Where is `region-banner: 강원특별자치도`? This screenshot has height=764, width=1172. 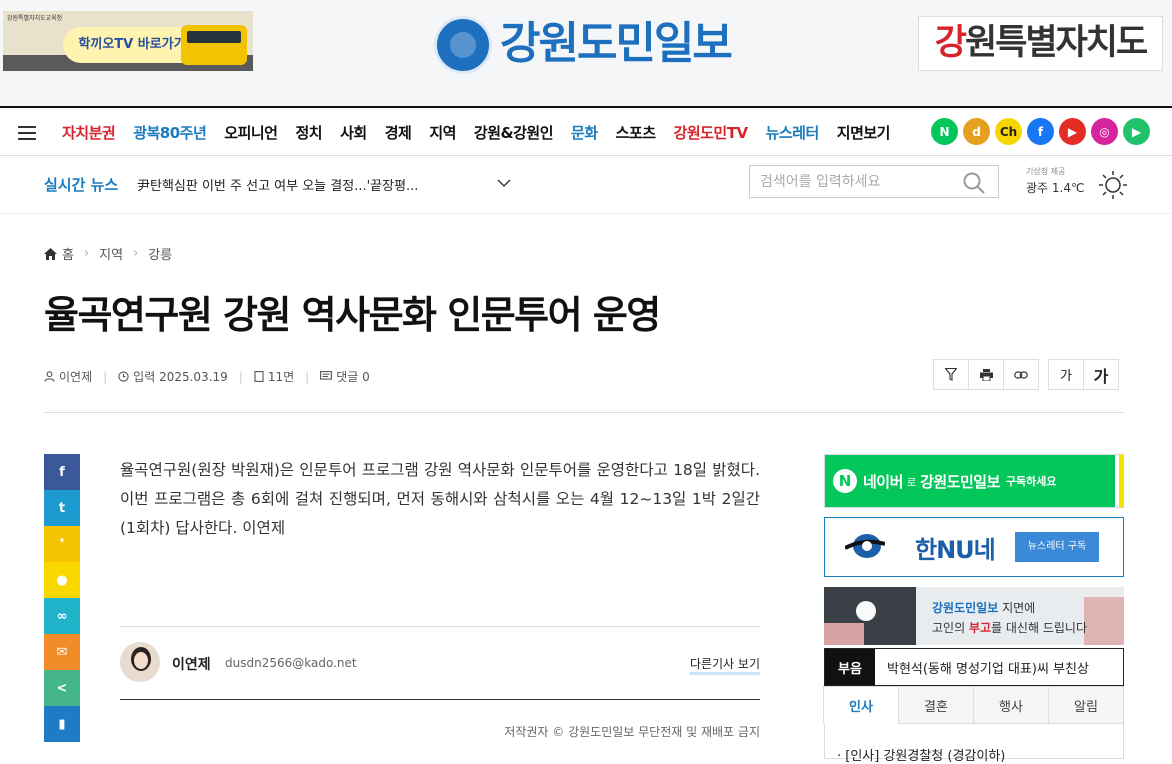
region-banner: 강원특별자치도 is located at coordinates (1040, 43).